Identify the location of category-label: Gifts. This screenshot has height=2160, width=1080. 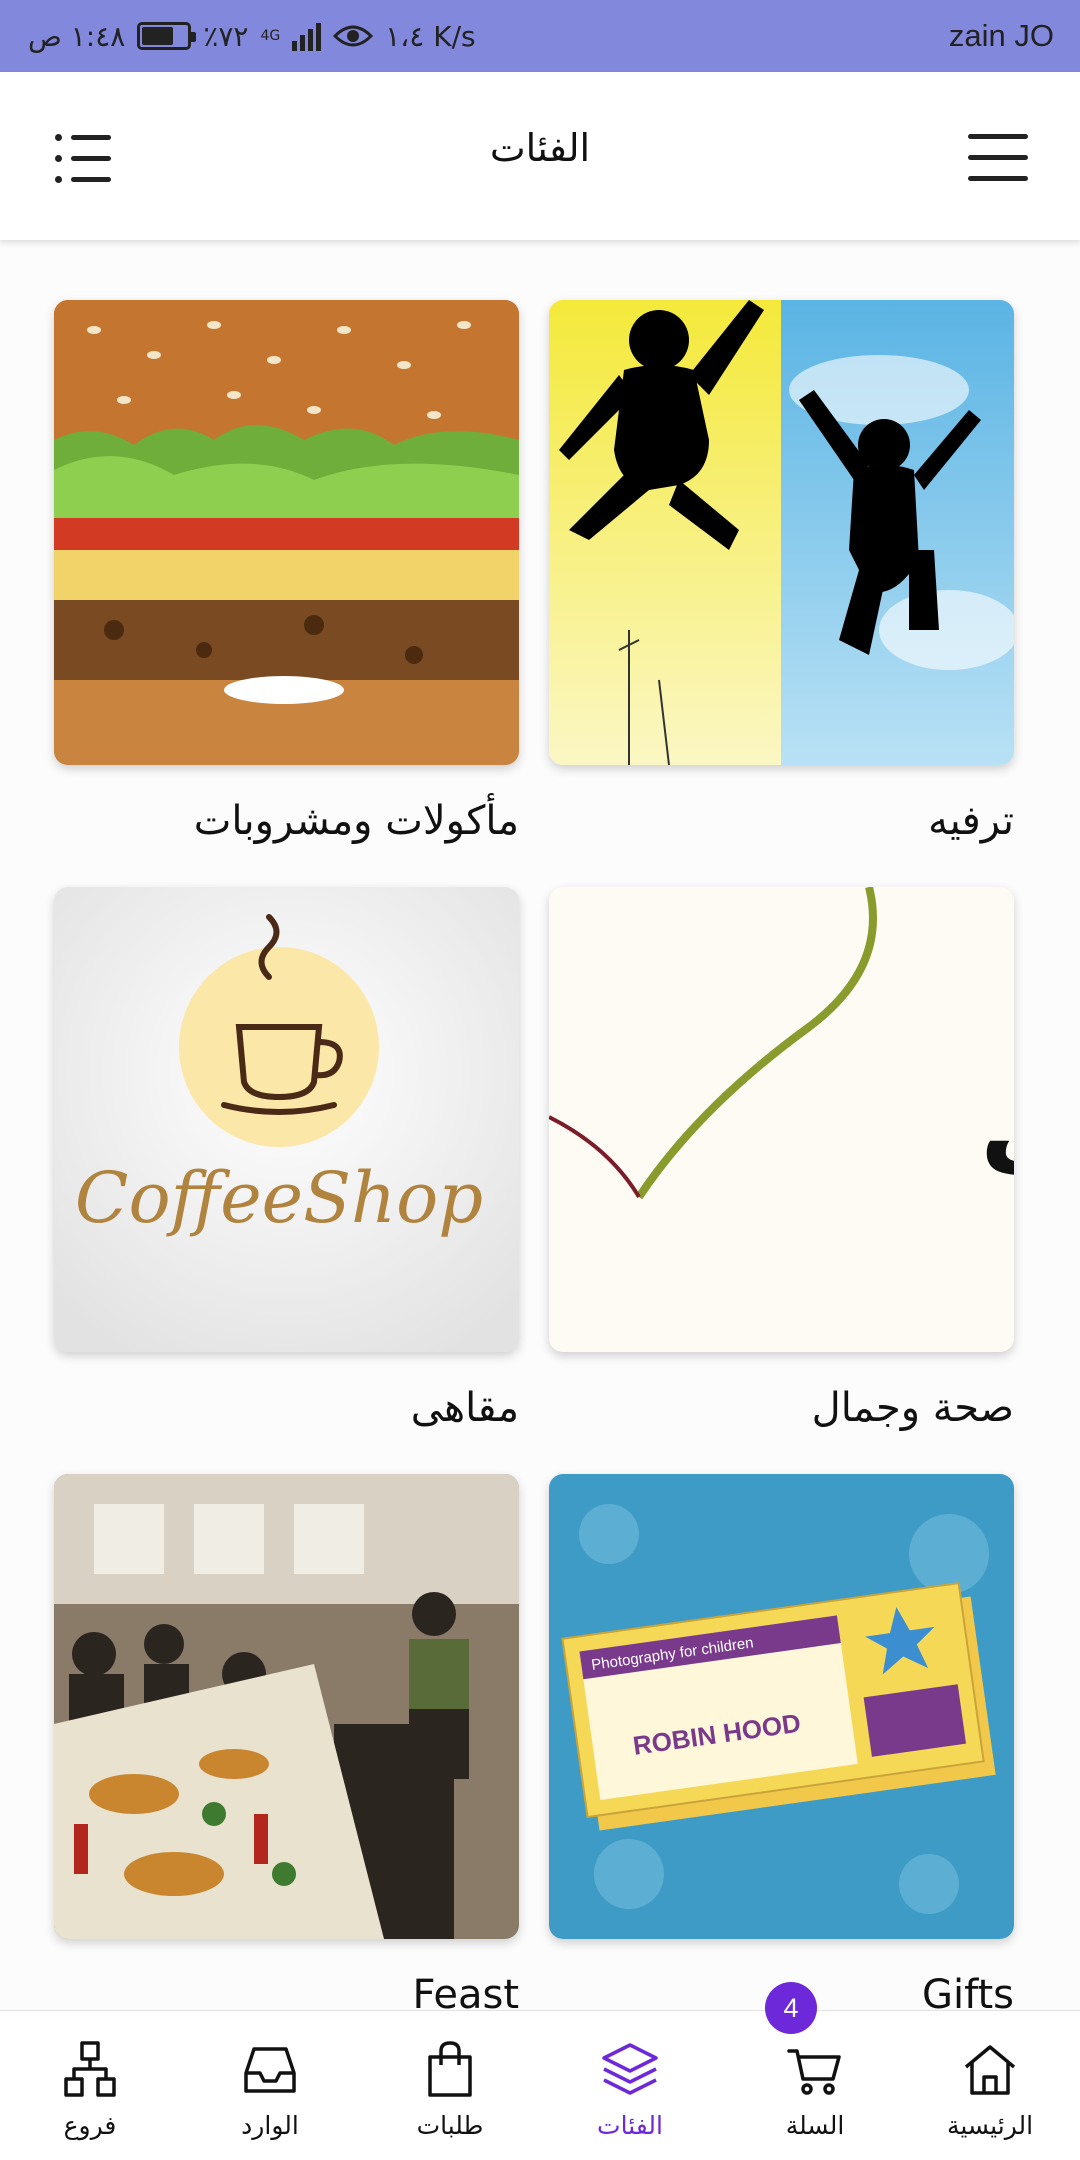
(967, 1991).